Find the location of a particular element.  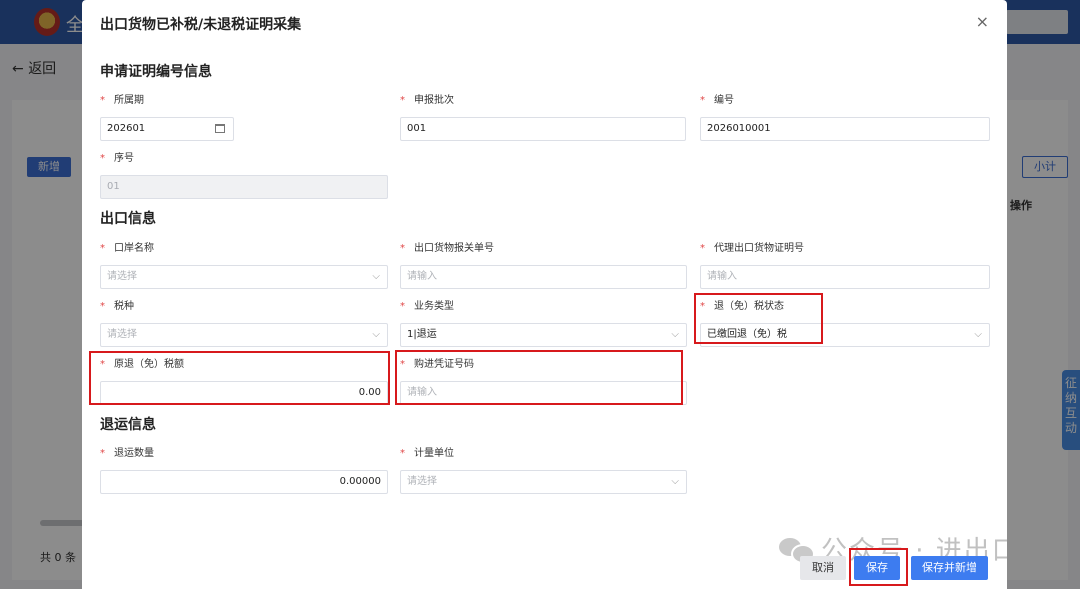

field-return-qty: * 退运数量 0.00000 is located at coordinates (244, 470).